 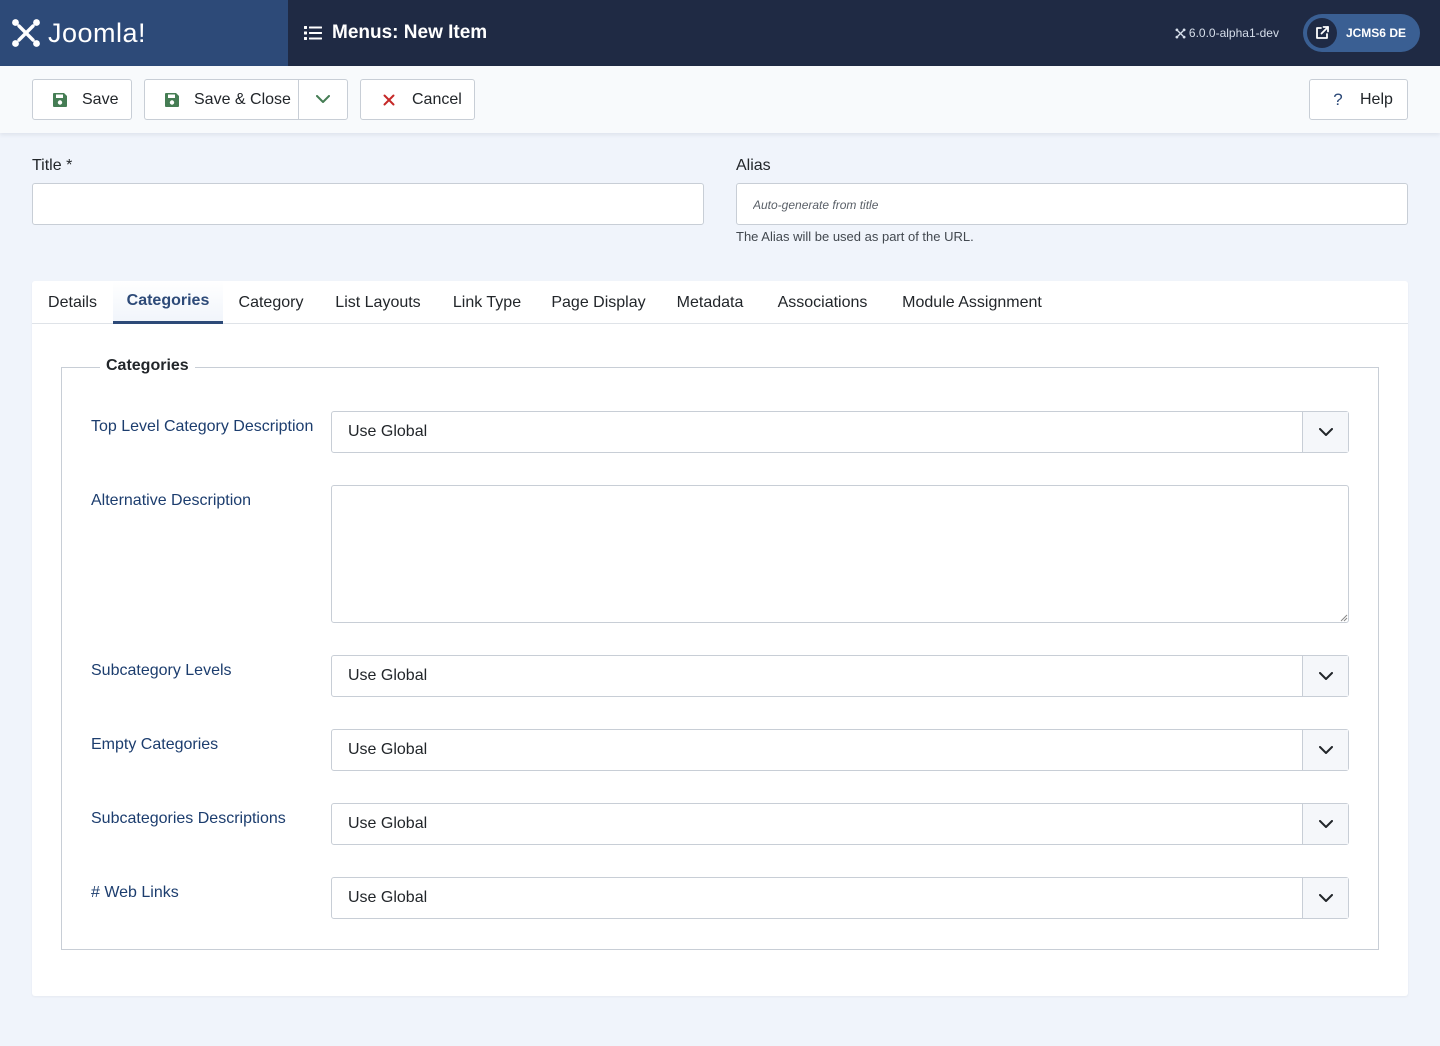 I want to click on page-title: Menus: New Item, so click(x=395, y=33).